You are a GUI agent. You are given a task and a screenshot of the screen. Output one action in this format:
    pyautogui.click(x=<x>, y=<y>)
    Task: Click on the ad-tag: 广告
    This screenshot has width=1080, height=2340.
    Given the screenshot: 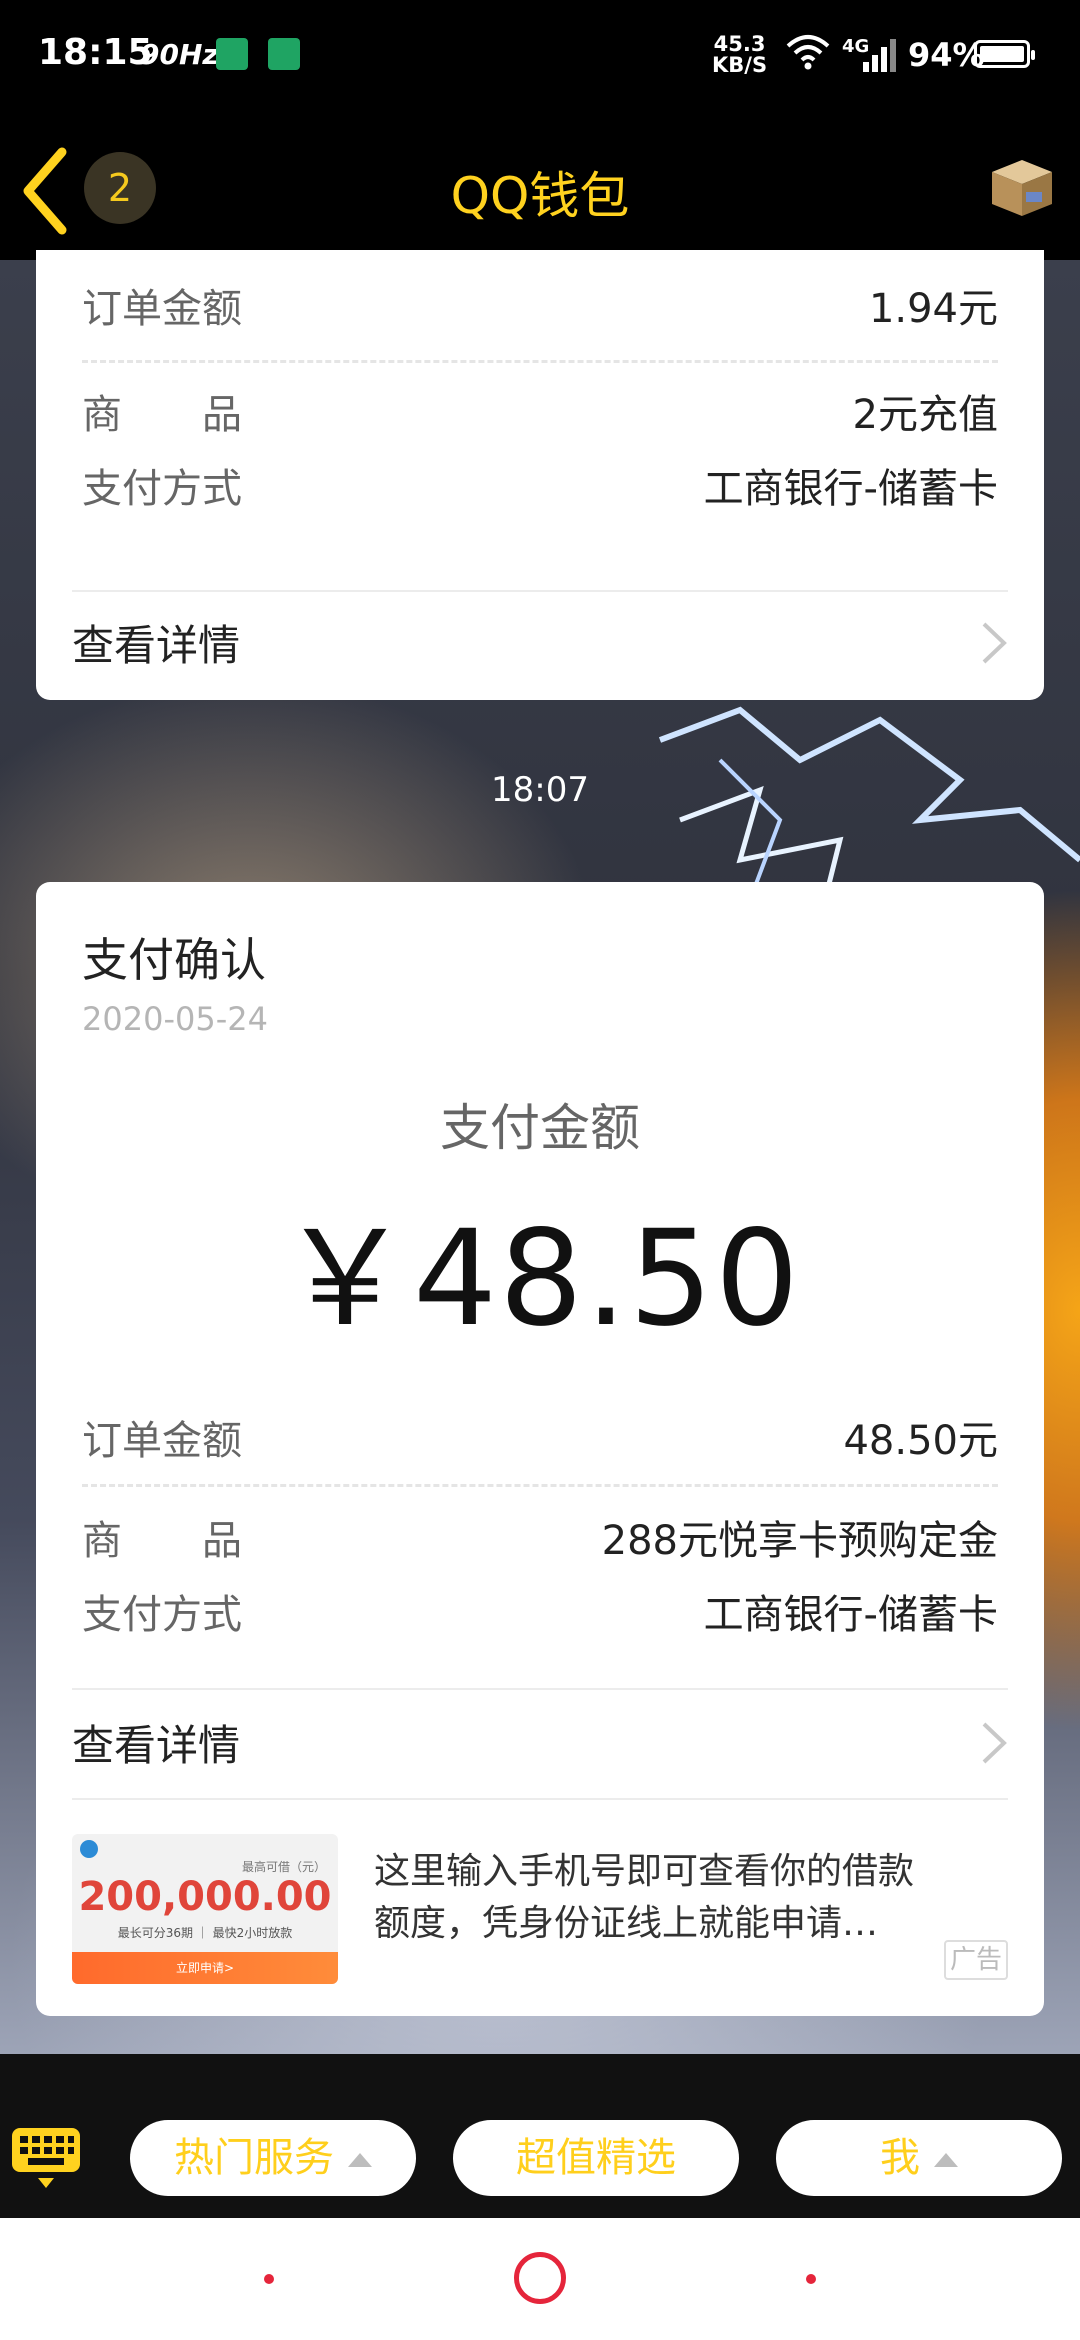 What is the action you would take?
    pyautogui.click(x=976, y=1960)
    